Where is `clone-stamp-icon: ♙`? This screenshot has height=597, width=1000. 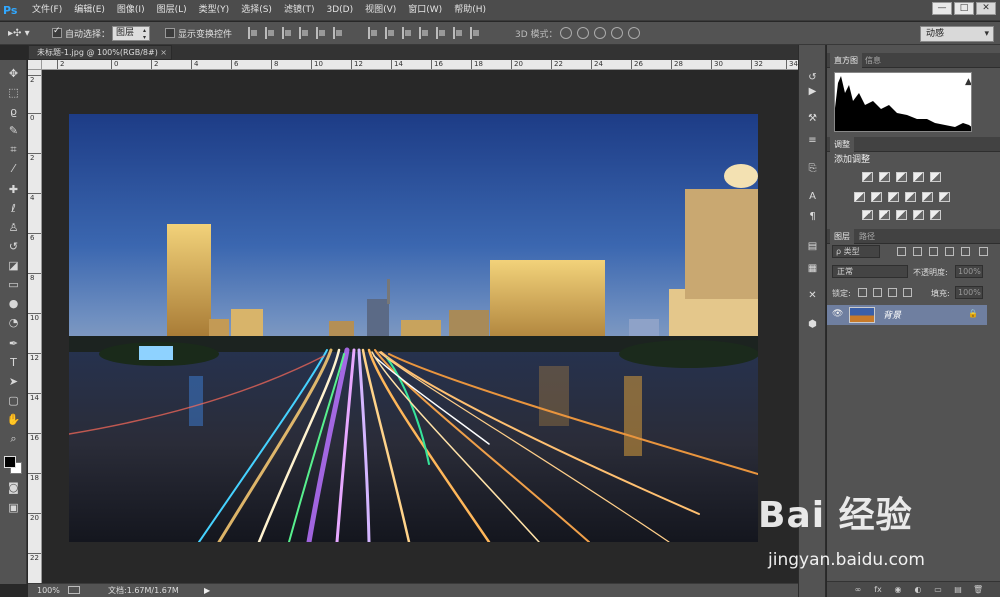
clone-stamp-icon: ♙ is located at coordinates (13, 228).